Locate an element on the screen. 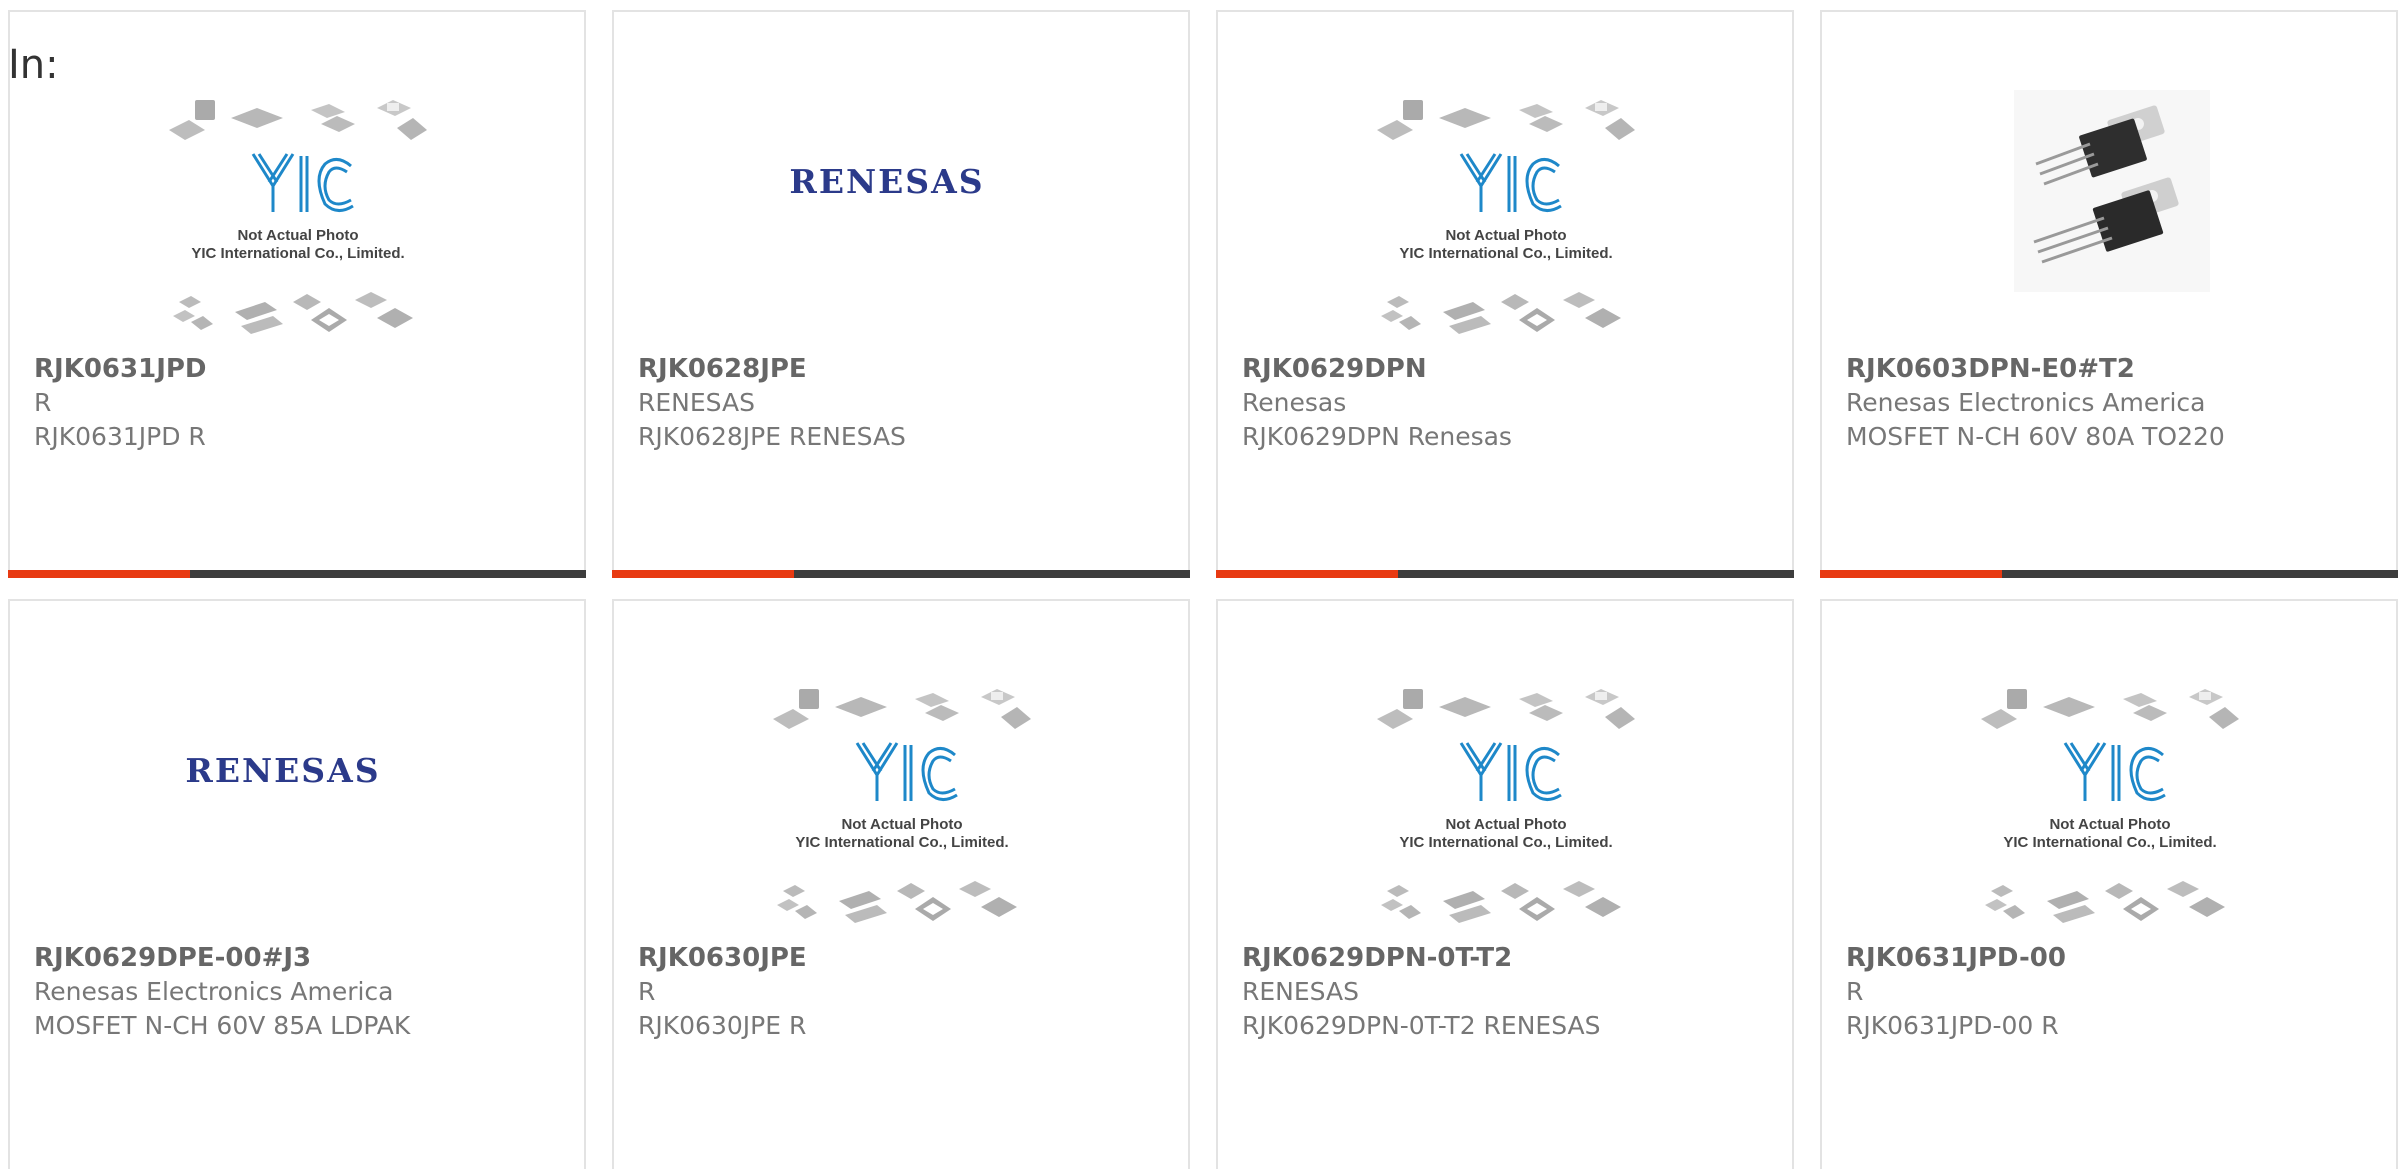  product-description: RJK0631JPD R is located at coordinates (120, 436).